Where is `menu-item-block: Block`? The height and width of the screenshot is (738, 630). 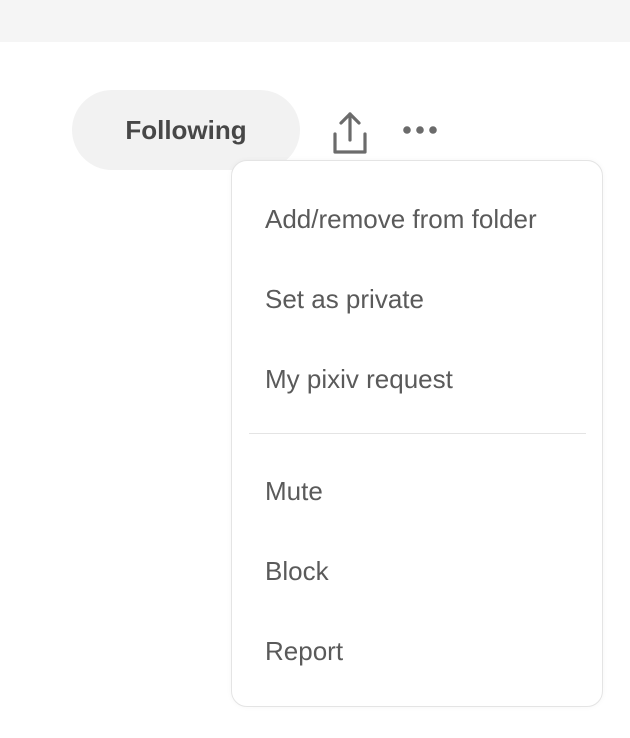 menu-item-block: Block is located at coordinates (417, 571).